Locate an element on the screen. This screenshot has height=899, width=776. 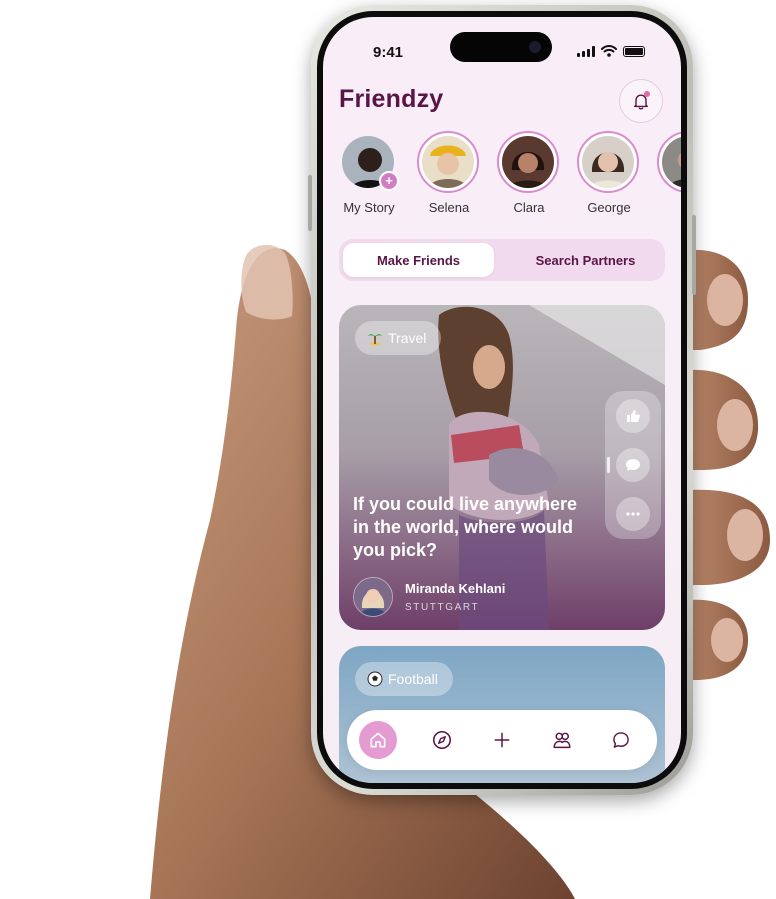
story-partial: Fa is located at coordinates (669, 173).